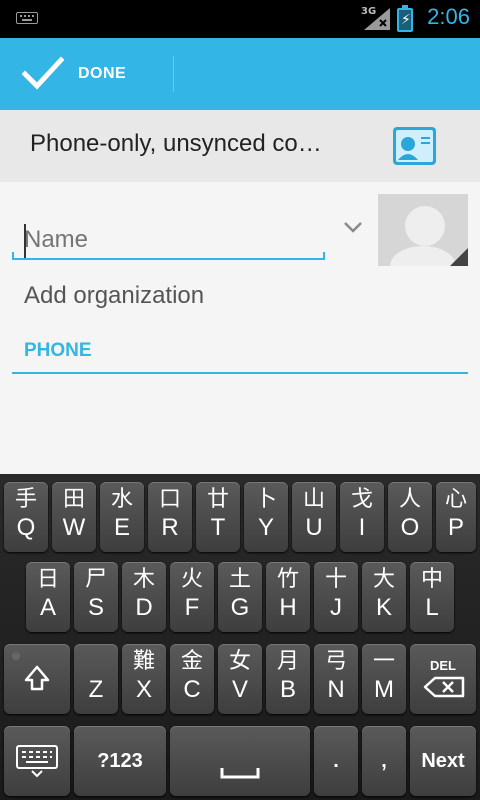 The height and width of the screenshot is (800, 480). What do you see at coordinates (456, 517) in the screenshot?
I see `key-p: 心P` at bounding box center [456, 517].